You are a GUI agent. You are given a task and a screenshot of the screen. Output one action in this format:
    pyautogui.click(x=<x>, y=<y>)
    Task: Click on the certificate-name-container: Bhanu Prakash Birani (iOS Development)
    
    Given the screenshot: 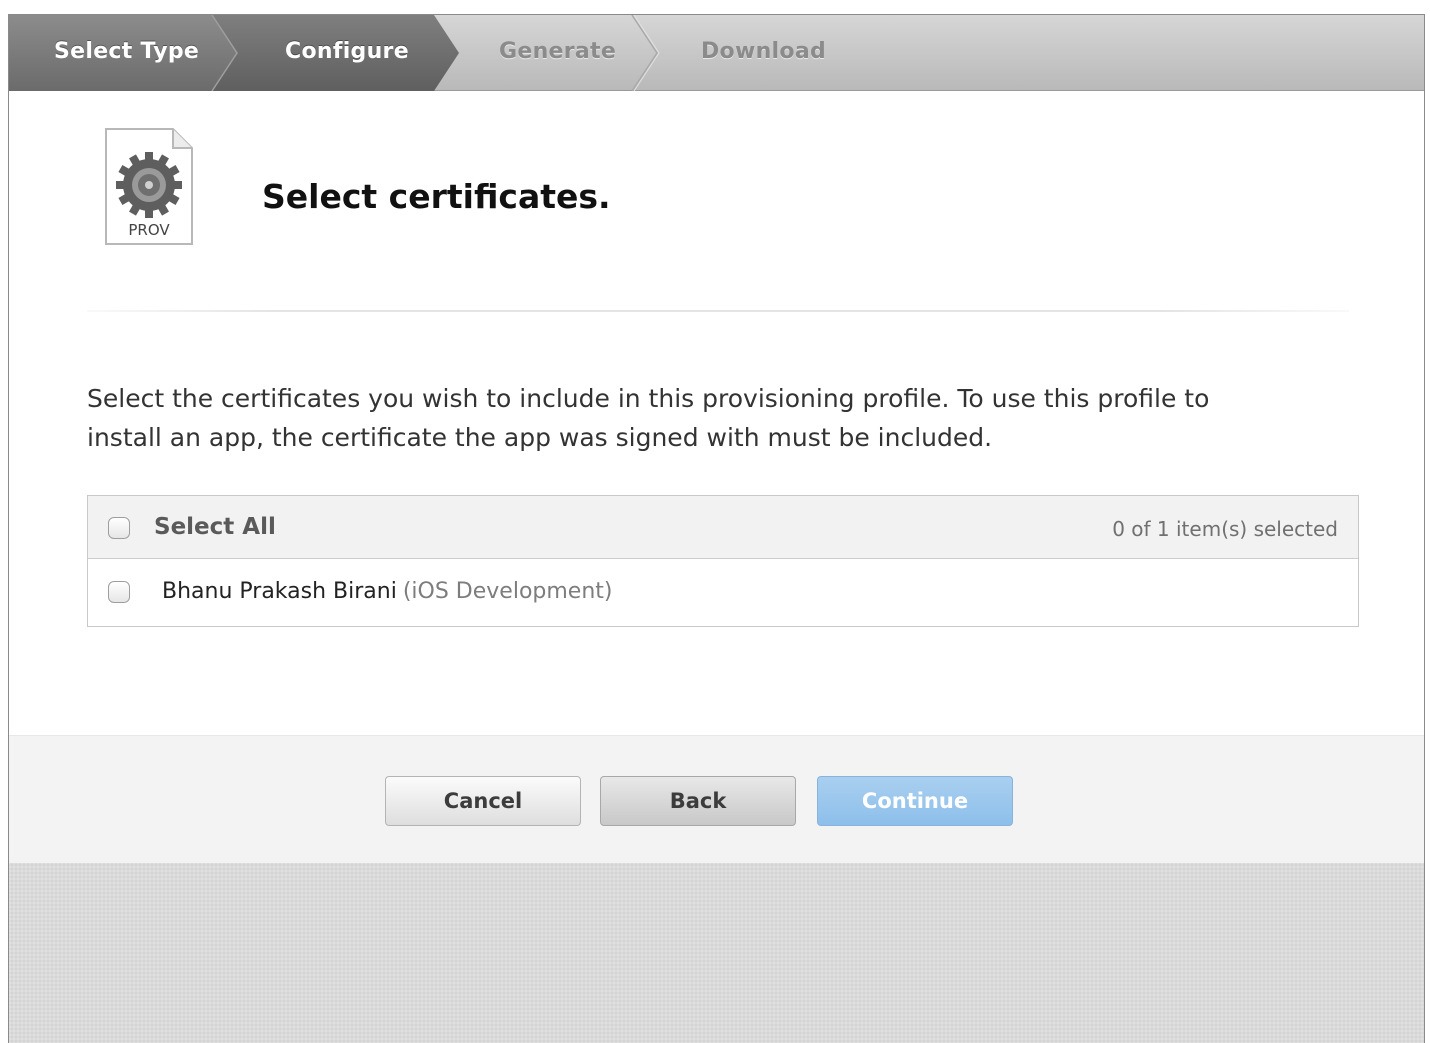 What is the action you would take?
    pyautogui.click(x=387, y=591)
    